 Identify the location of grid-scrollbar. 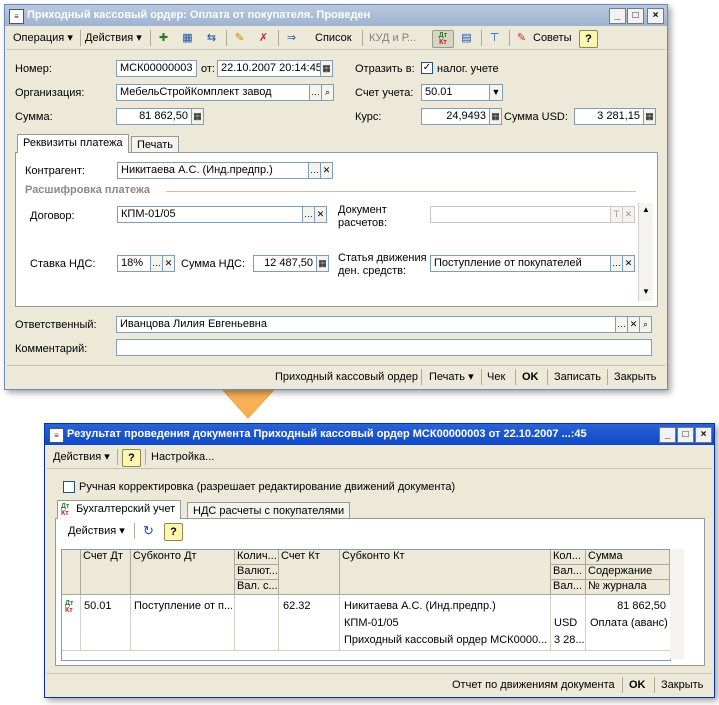
(677, 604).